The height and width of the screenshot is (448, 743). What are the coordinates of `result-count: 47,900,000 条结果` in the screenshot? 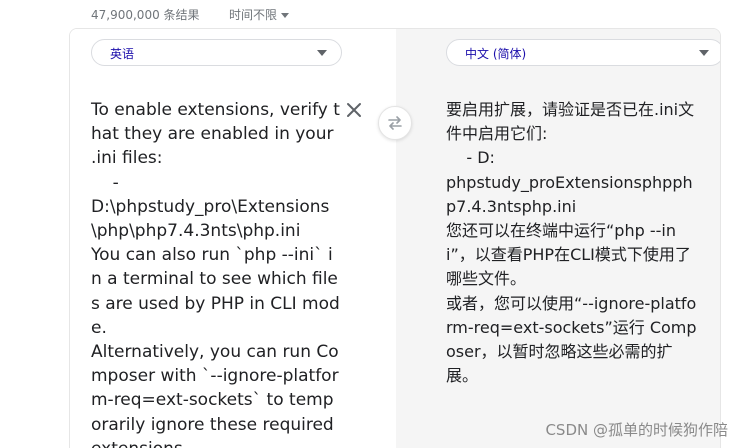 It's located at (145, 15).